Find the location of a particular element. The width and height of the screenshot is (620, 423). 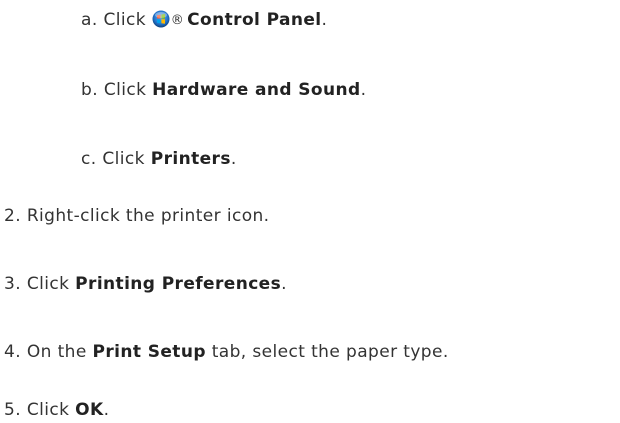

control-panel-label: Control Panel is located at coordinates (254, 20).